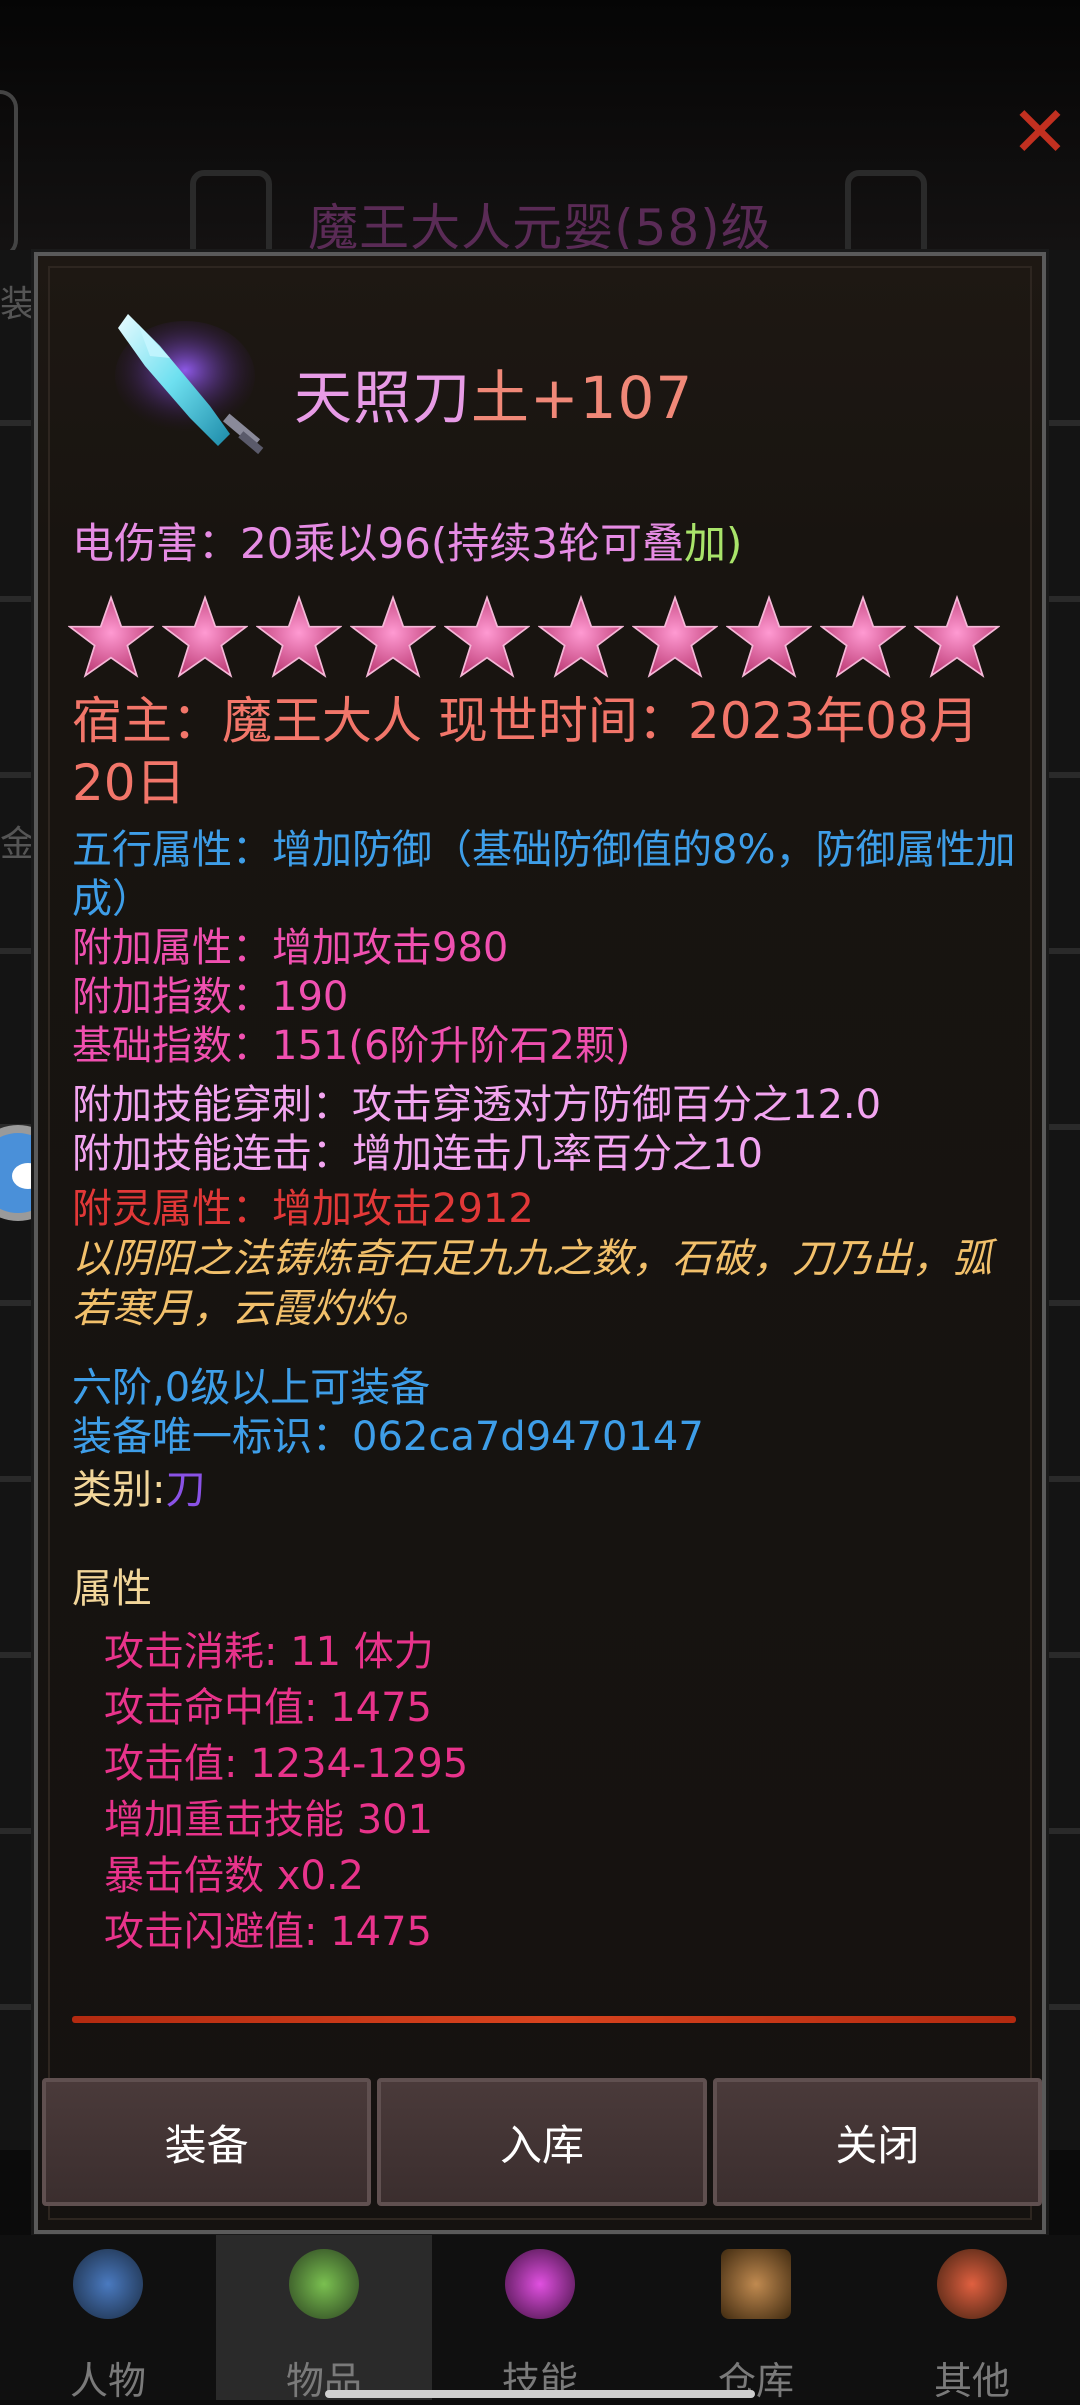 Image resolution: width=1080 pixels, height=2405 pixels. What do you see at coordinates (756, 2284) in the screenshot?
I see `warehouse-icon` at bounding box center [756, 2284].